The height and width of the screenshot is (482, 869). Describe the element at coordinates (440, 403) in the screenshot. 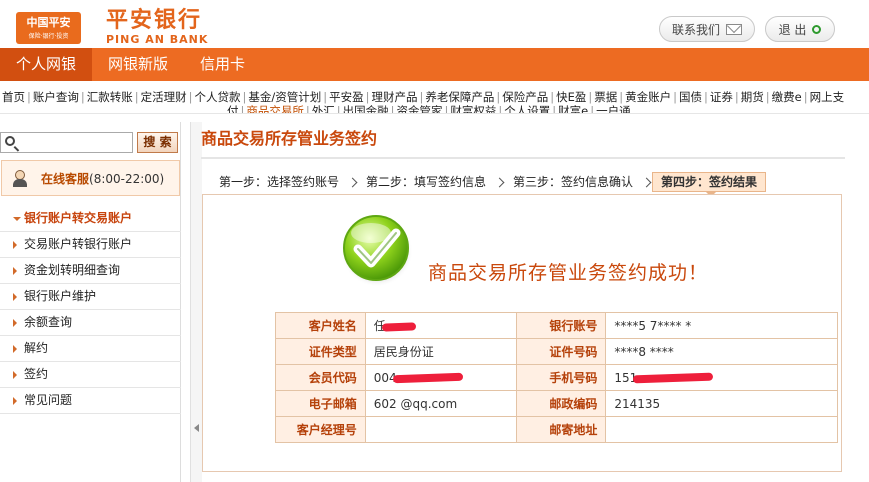

I see `value-email: 602 @qq.com` at that location.